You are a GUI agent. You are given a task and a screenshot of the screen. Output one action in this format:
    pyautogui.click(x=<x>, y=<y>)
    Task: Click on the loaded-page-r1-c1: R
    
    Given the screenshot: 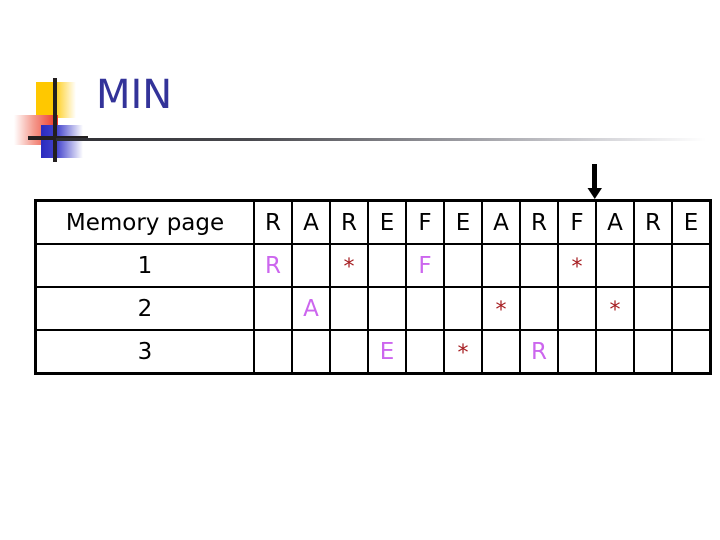 What is the action you would take?
    pyautogui.click(x=273, y=265)
    